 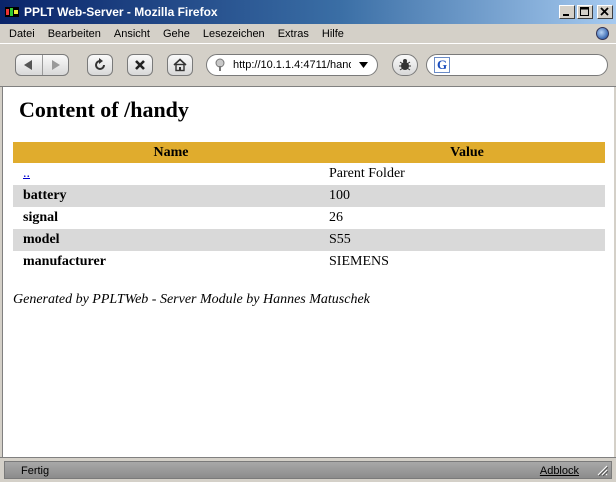 What do you see at coordinates (171, 240) in the screenshot?
I see `row-name-cell: model` at bounding box center [171, 240].